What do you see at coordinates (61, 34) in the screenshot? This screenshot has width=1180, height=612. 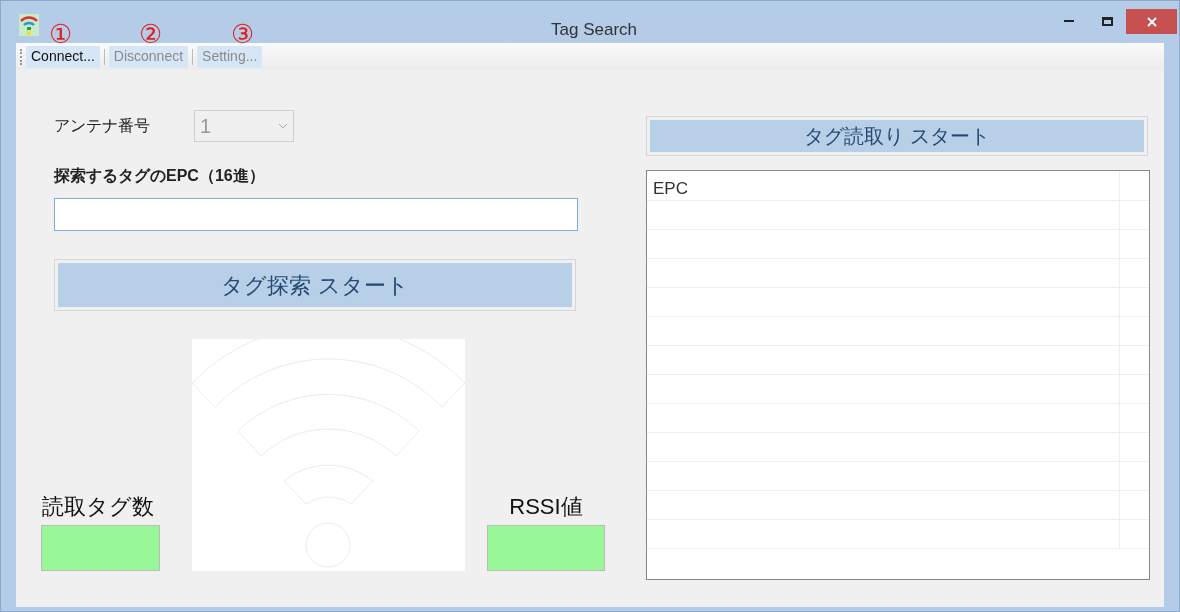 I see `annotation-number: ①` at bounding box center [61, 34].